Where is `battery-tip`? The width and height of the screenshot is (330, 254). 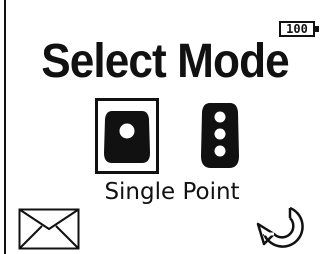
battery-tip is located at coordinates (317, 29).